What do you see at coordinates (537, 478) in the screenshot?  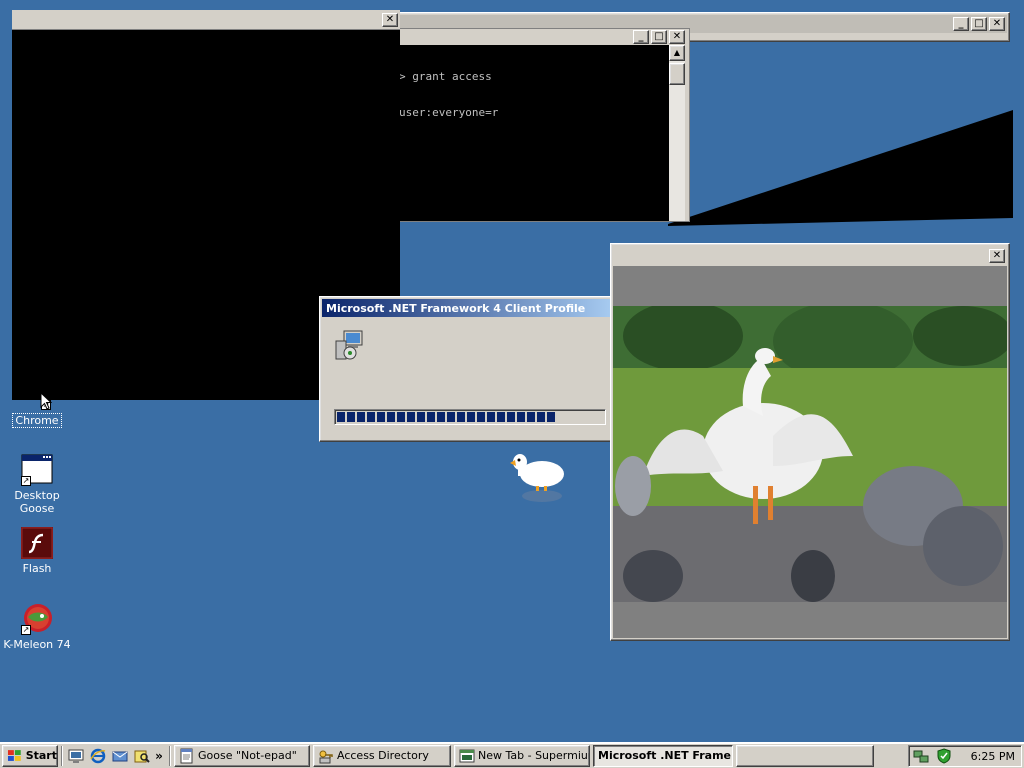 I see `desktop-goose-sprite` at bounding box center [537, 478].